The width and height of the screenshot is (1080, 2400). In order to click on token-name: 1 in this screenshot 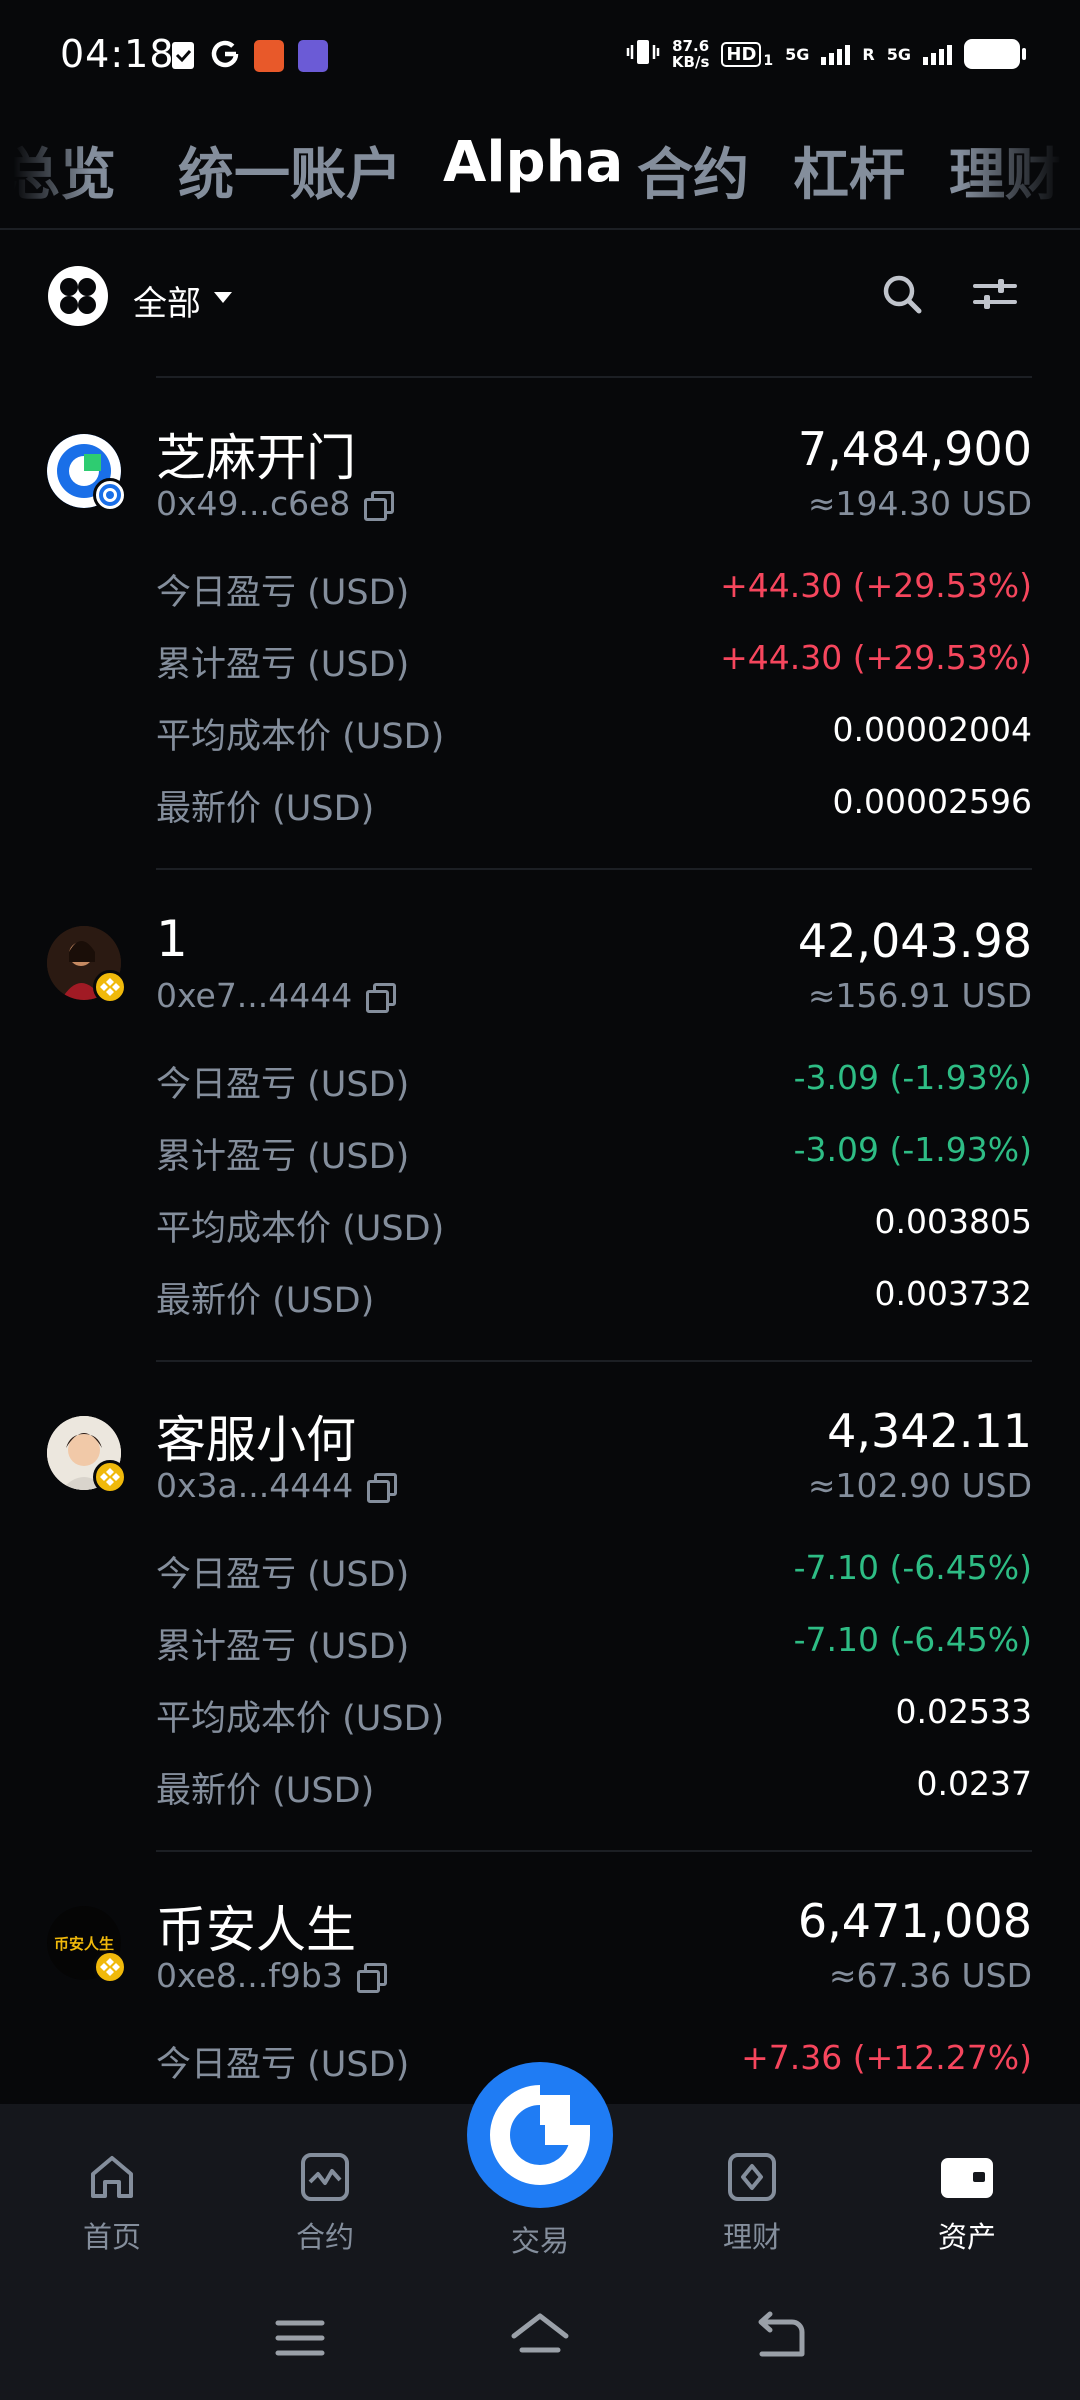, I will do `click(172, 939)`.